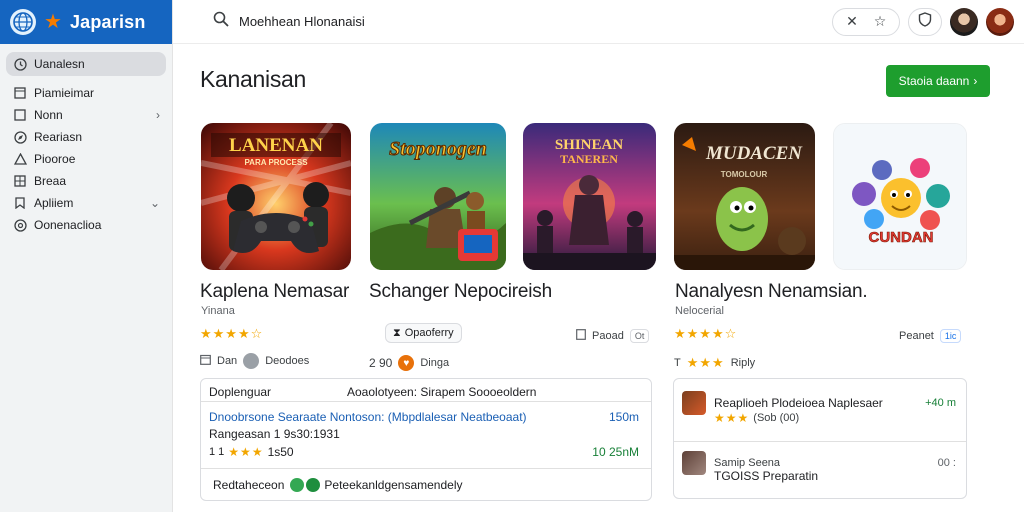  I want to click on search-bar, so click(493, 22).